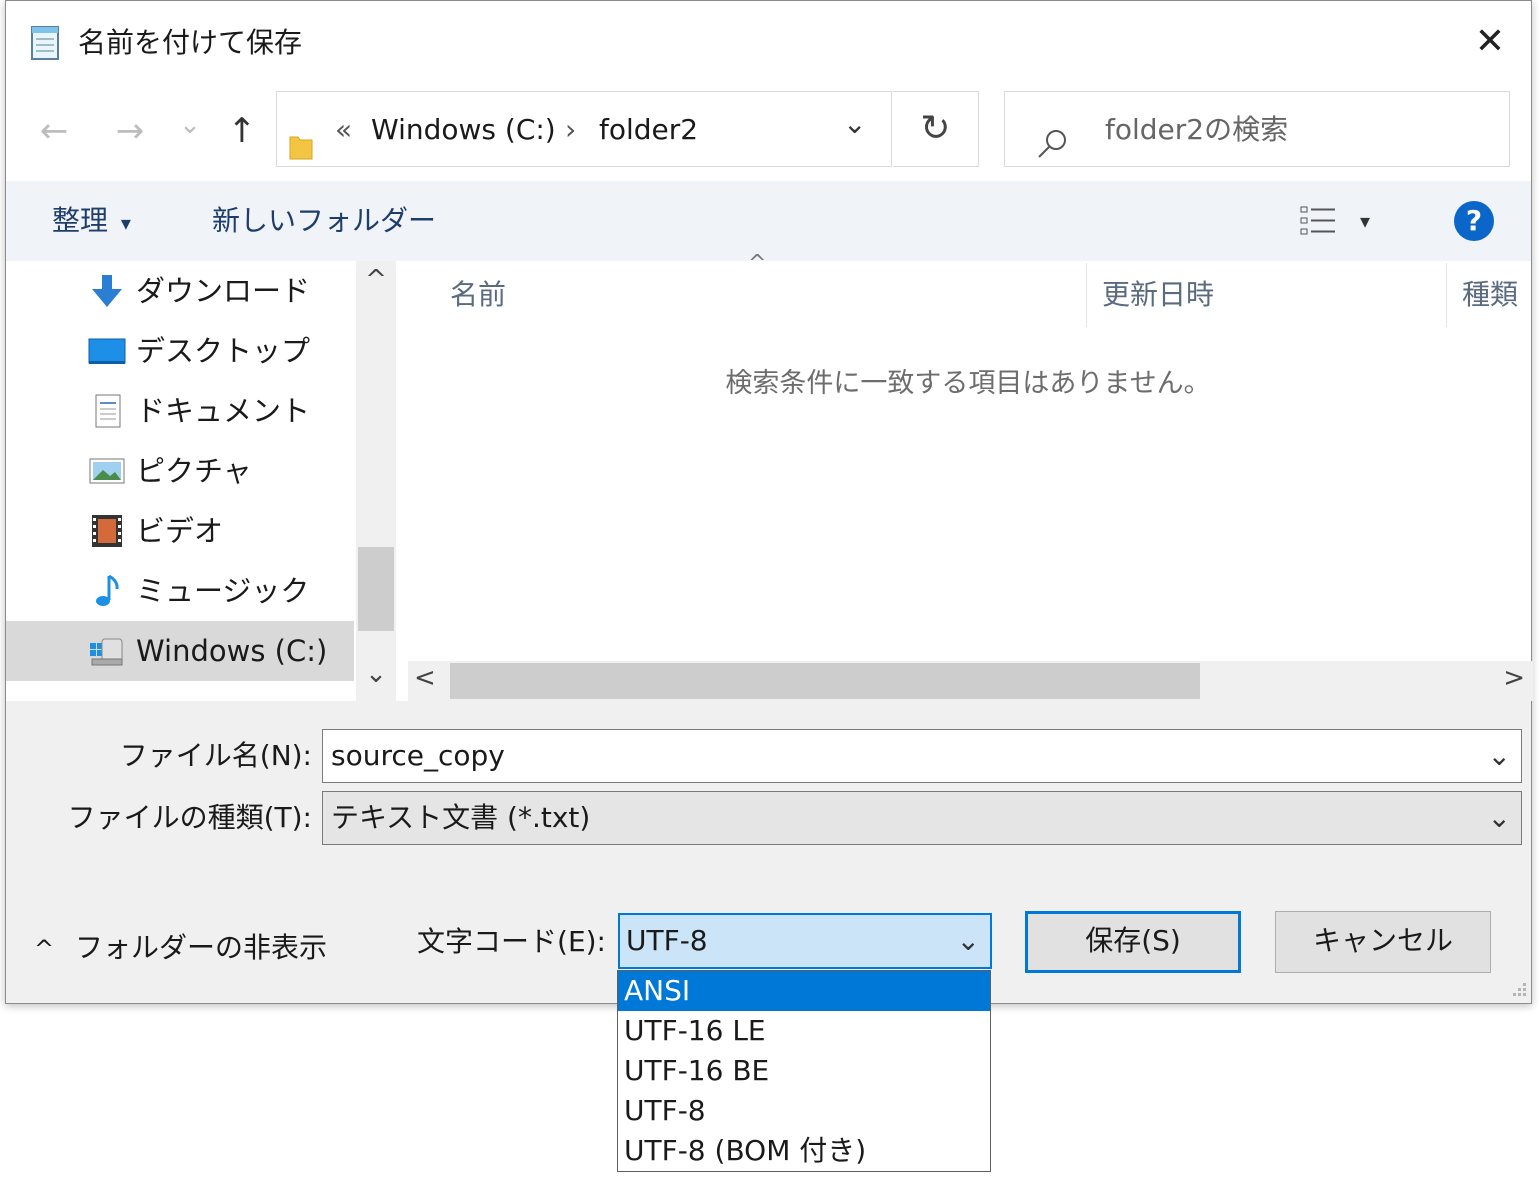  What do you see at coordinates (968, 383) in the screenshot?
I see `empty-list-message: 検索条件に一致する項目はありません。` at bounding box center [968, 383].